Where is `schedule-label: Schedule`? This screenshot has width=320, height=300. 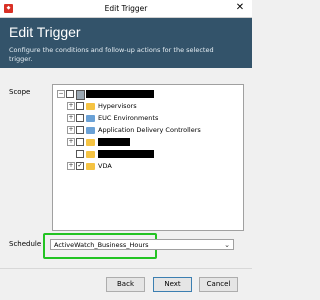
schedule-label: Schedule is located at coordinates (25, 244).